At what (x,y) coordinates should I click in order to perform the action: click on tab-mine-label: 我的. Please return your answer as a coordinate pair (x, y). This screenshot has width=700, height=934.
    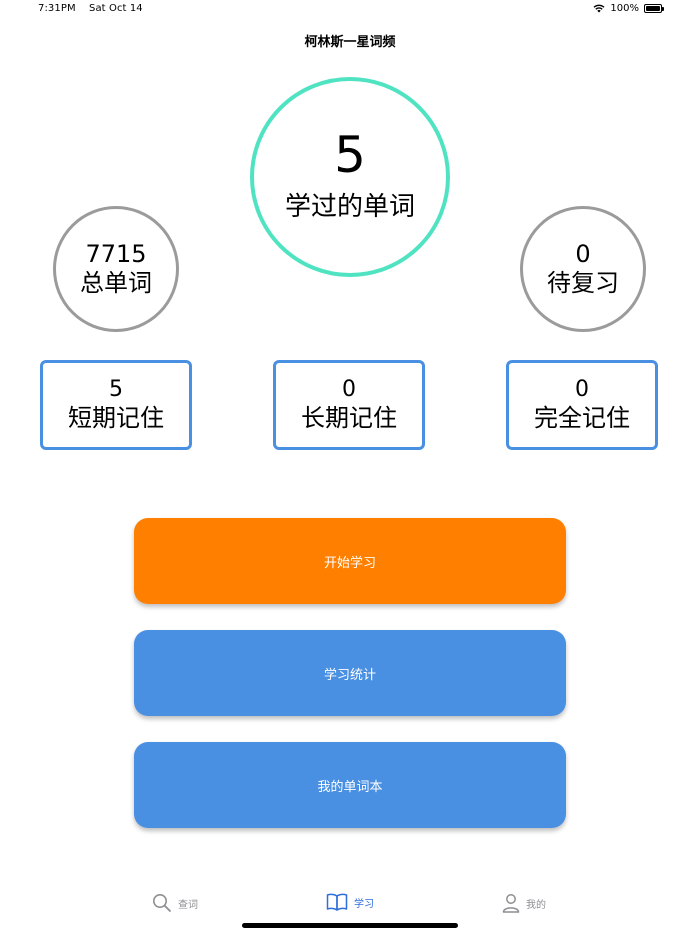
    Looking at the image, I should click on (536, 905).